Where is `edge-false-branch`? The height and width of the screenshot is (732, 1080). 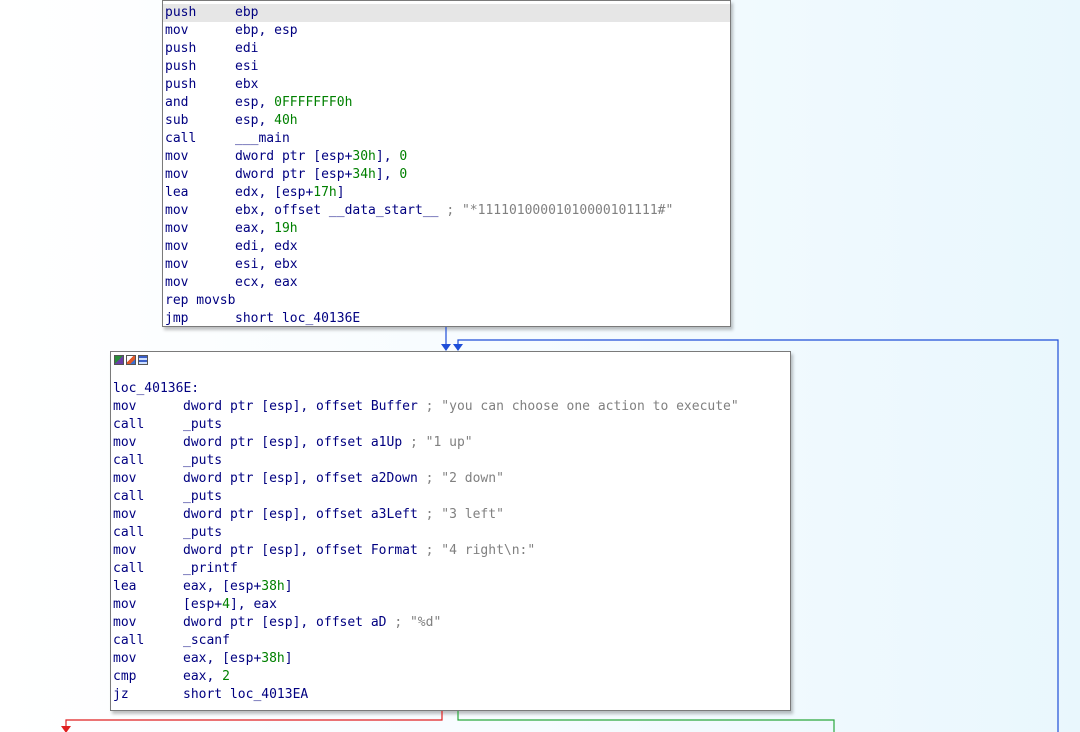
edge-false-branch is located at coordinates (254, 721).